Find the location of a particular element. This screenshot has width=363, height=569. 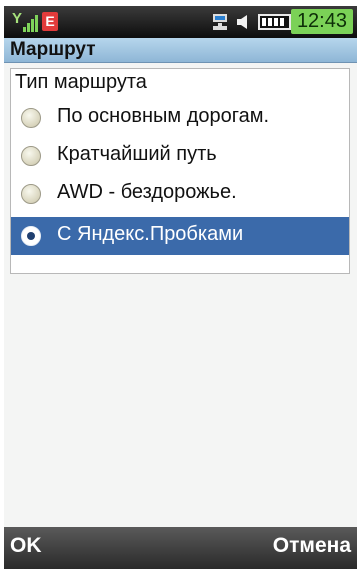

route-option-main-roads: По основным дорогам. is located at coordinates (180, 118).